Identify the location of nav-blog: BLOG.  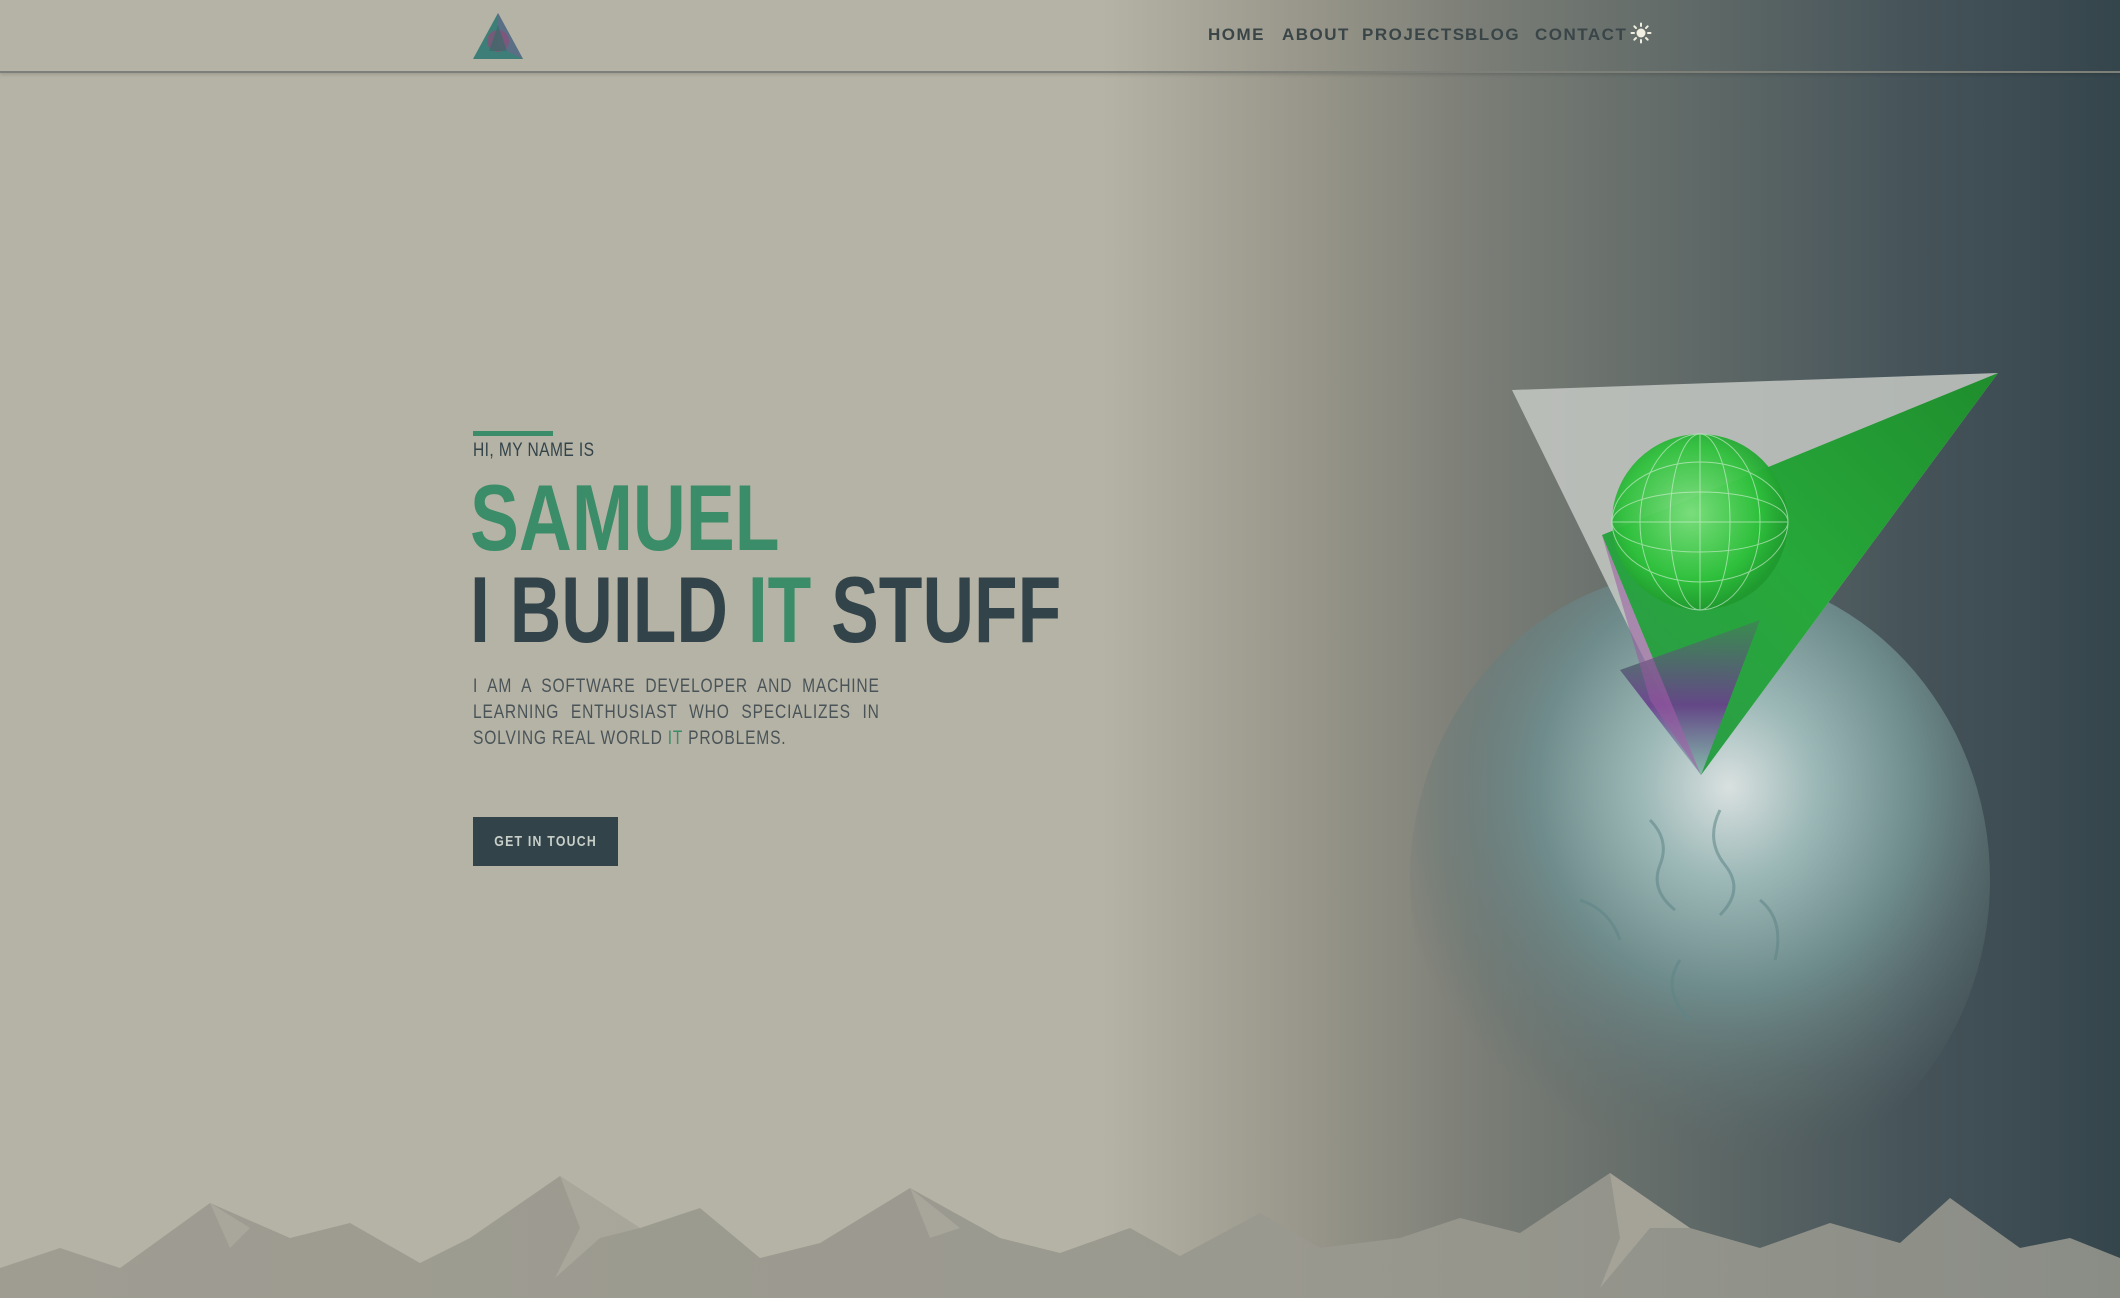
(1492, 35).